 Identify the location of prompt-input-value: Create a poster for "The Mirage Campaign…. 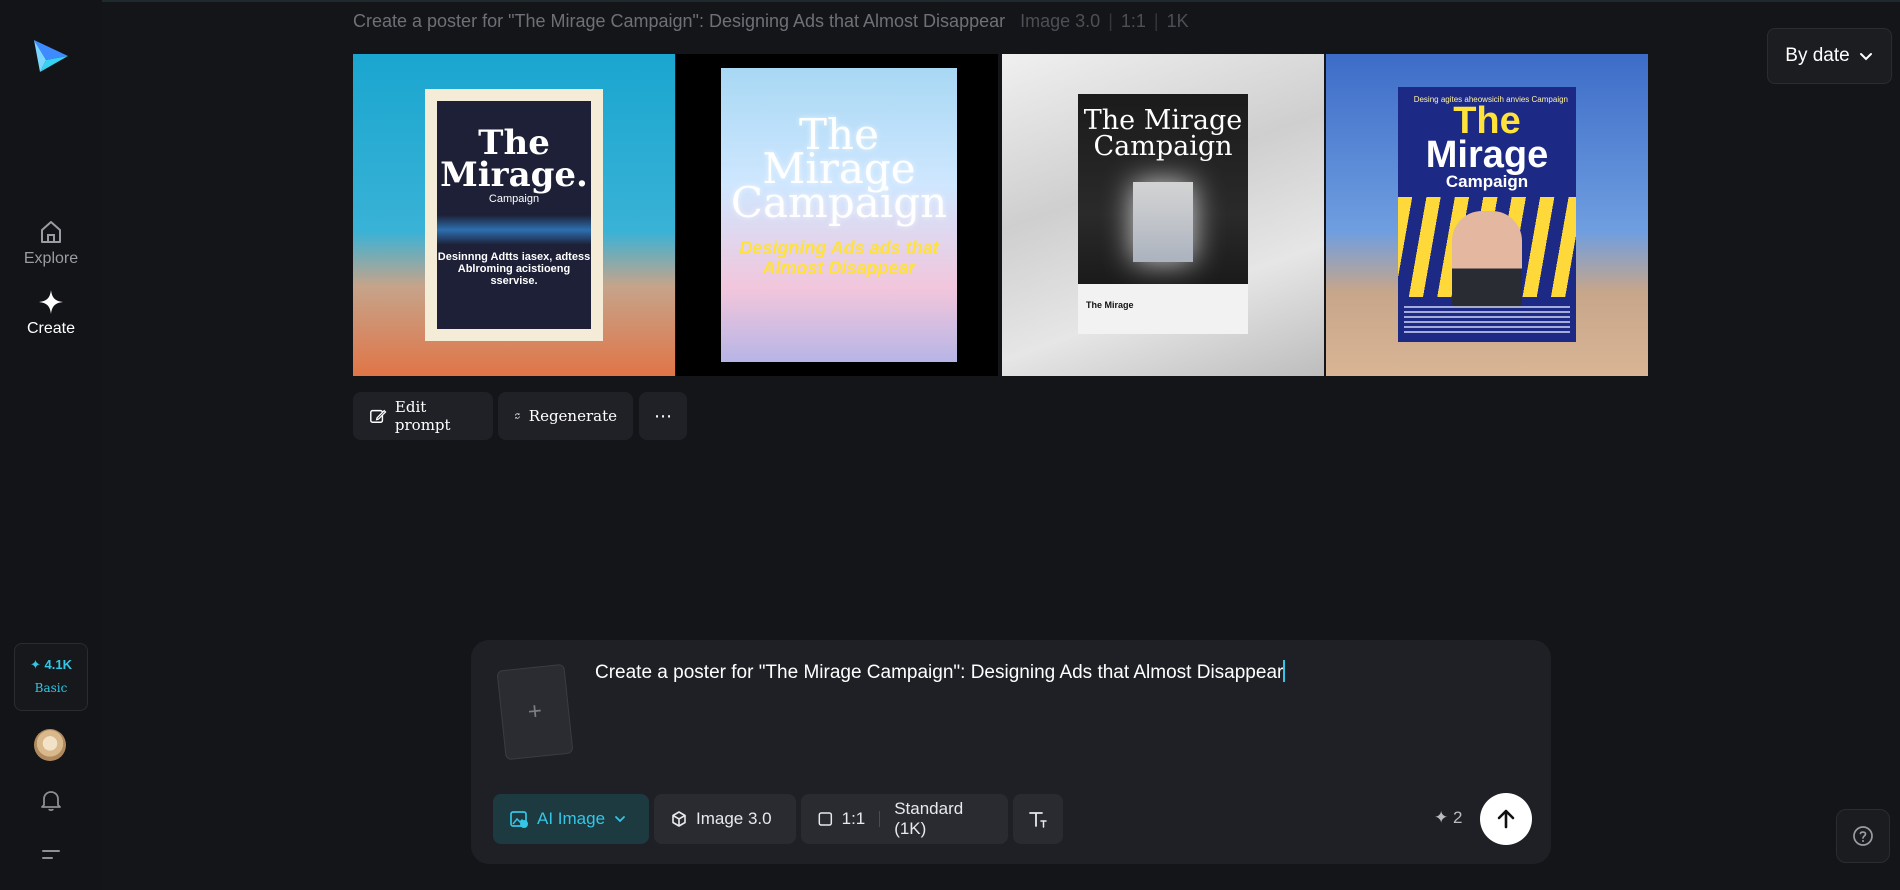
(939, 672).